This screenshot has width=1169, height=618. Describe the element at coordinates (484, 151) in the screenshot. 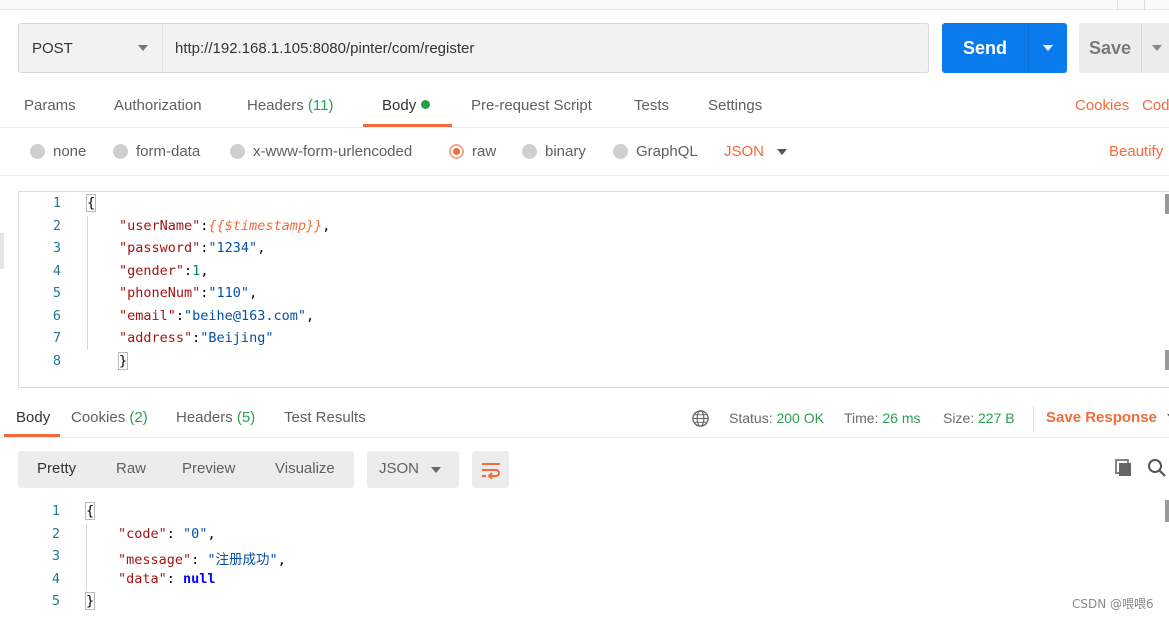

I see `radio-label: raw` at that location.